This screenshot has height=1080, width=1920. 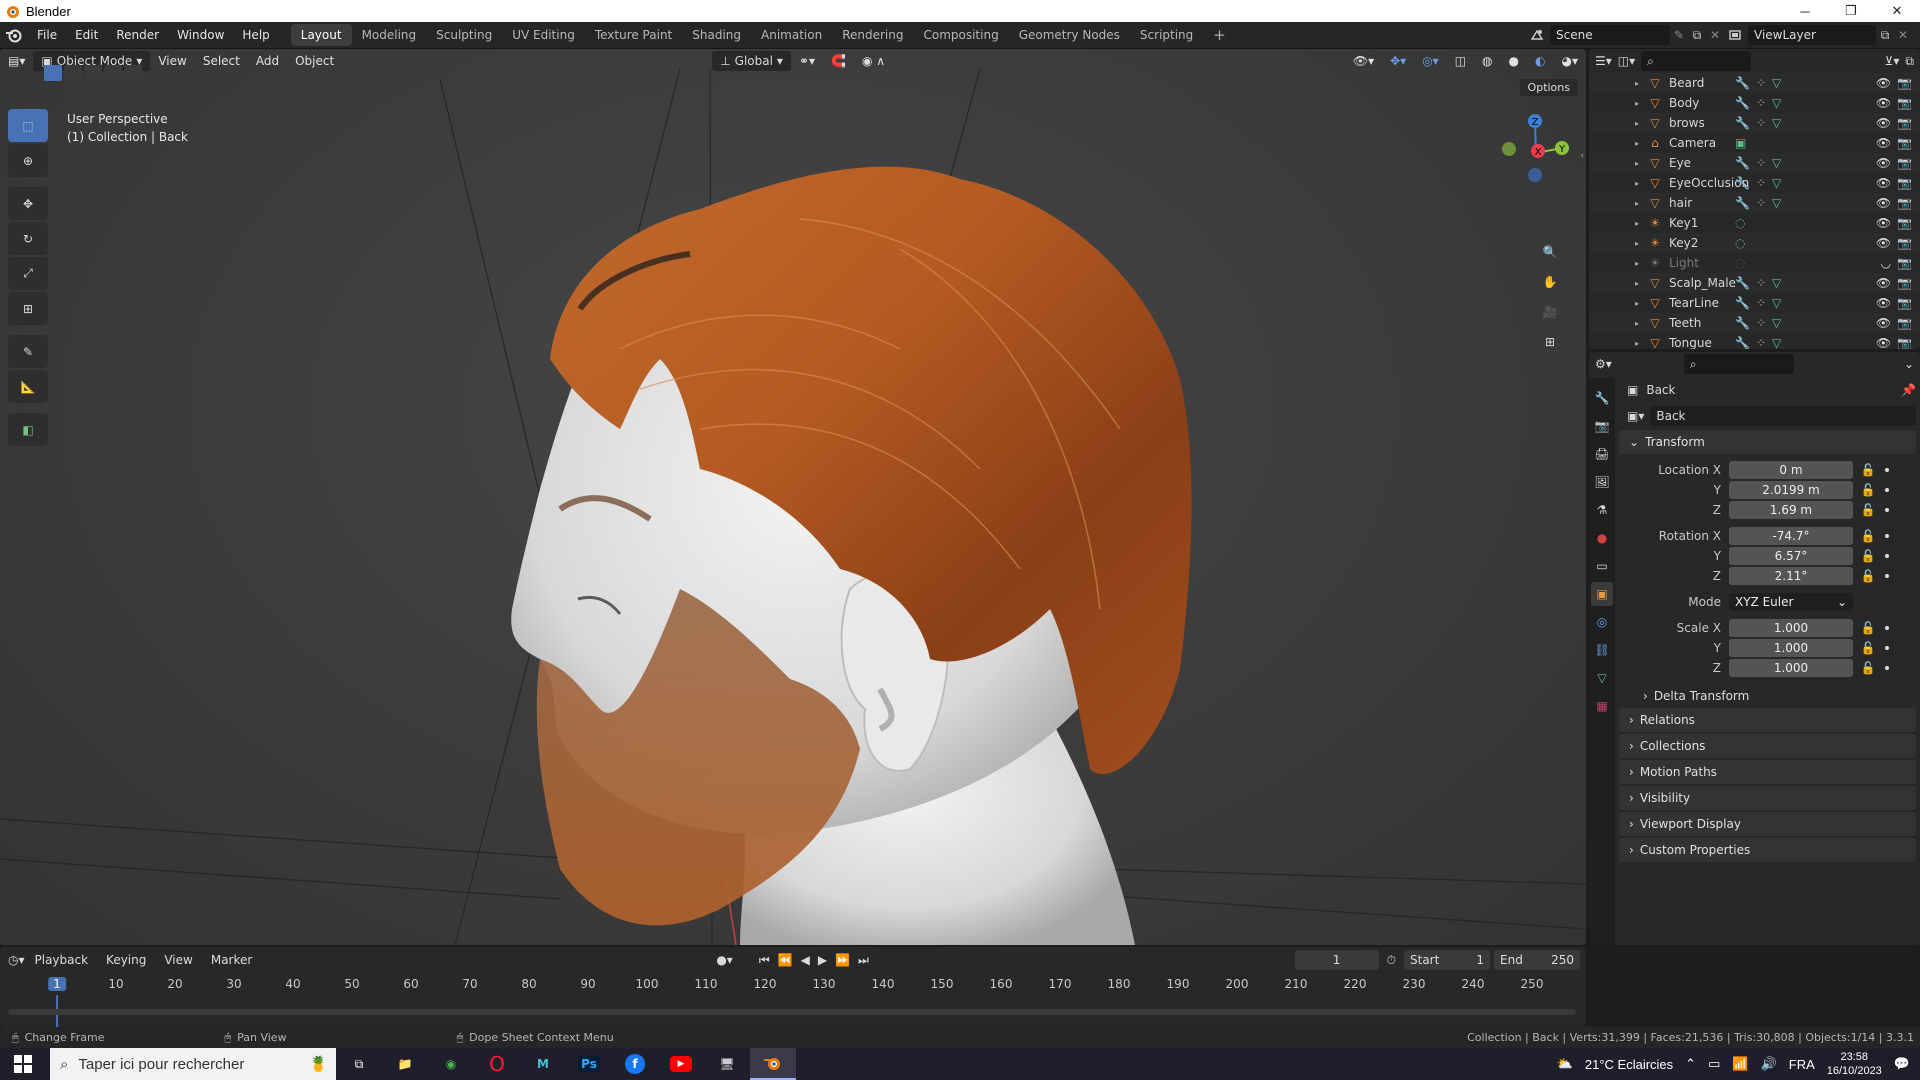 What do you see at coordinates (635, 1064) in the screenshot?
I see `facebook-icon: f` at bounding box center [635, 1064].